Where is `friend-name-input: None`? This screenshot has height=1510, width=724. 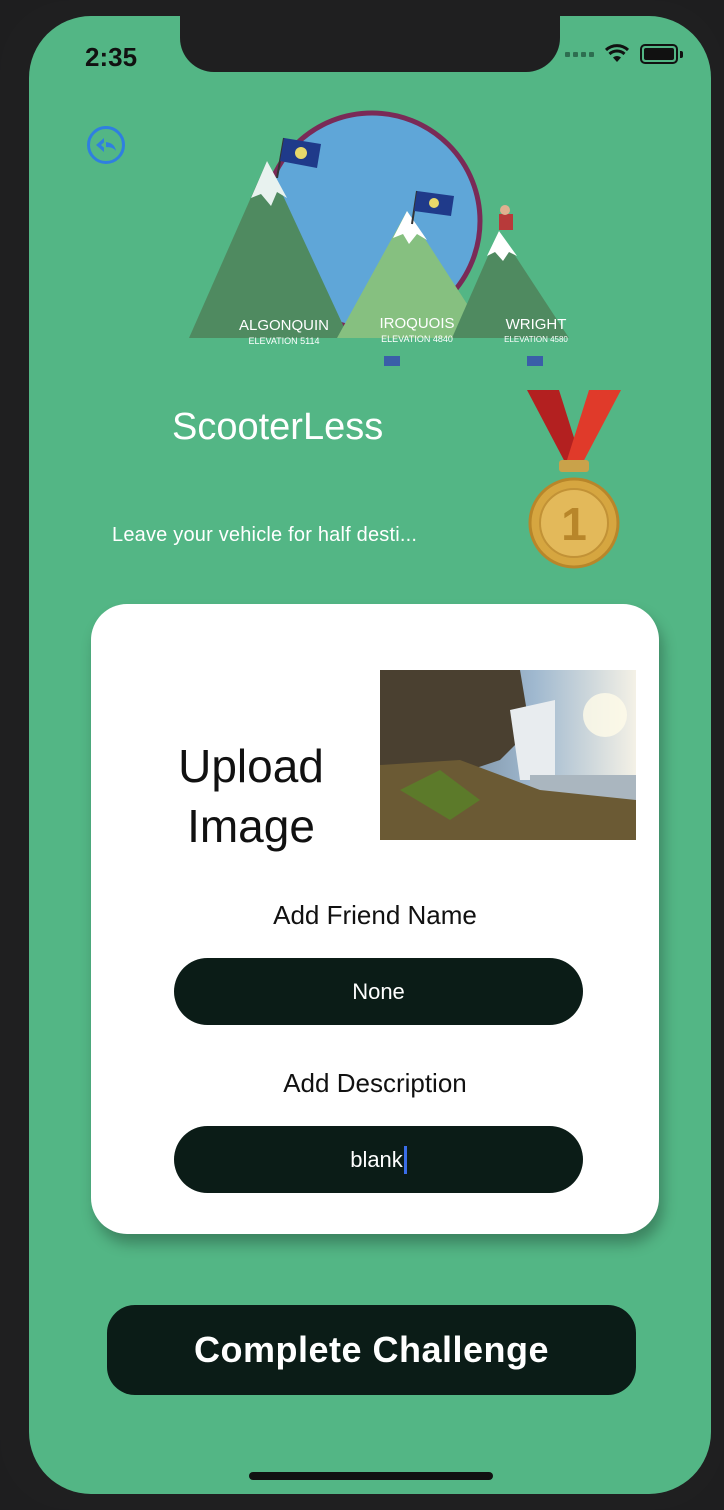
friend-name-input: None is located at coordinates (378, 991).